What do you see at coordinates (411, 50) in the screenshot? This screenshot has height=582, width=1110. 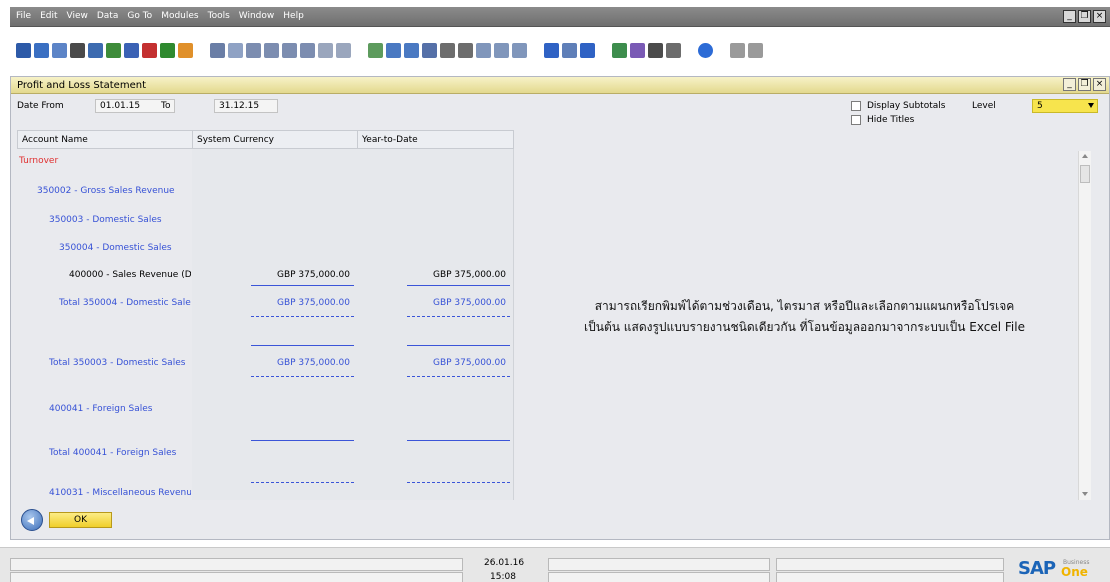 I see `target-document-icon` at bounding box center [411, 50].